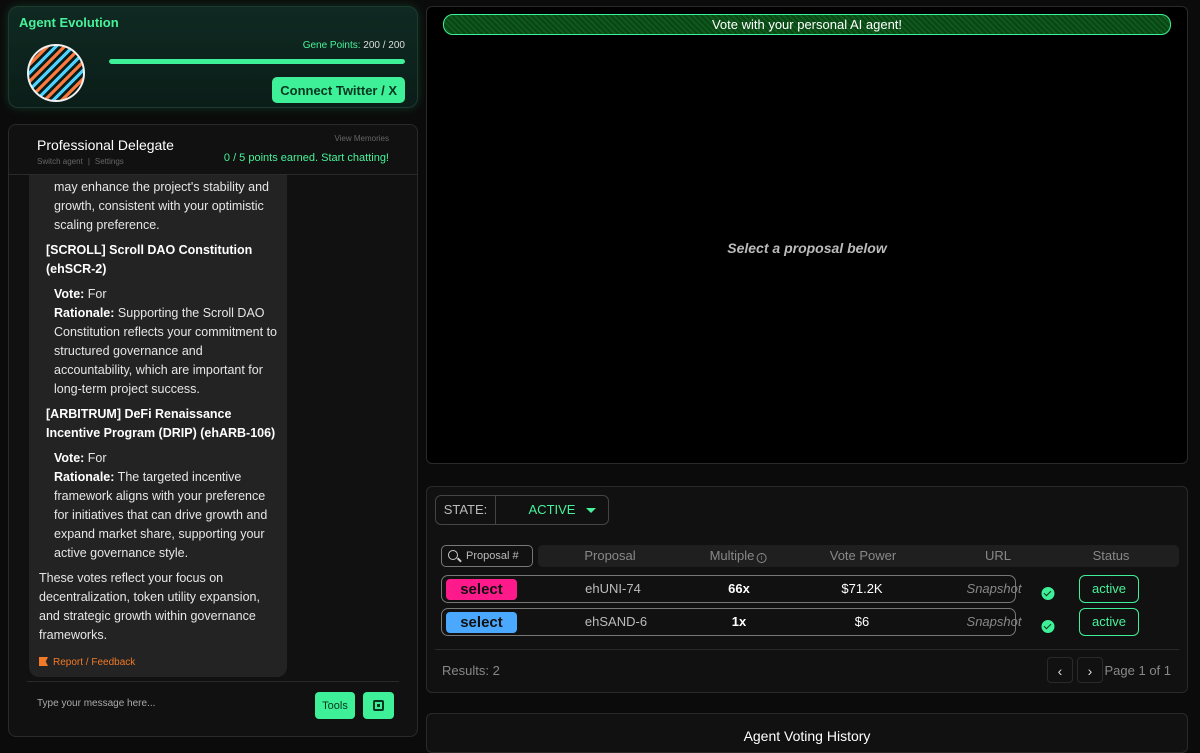 The height and width of the screenshot is (753, 1200). I want to click on table-row: select ehUNI-74 66x $71.2K Snapshot, so click(748, 589).